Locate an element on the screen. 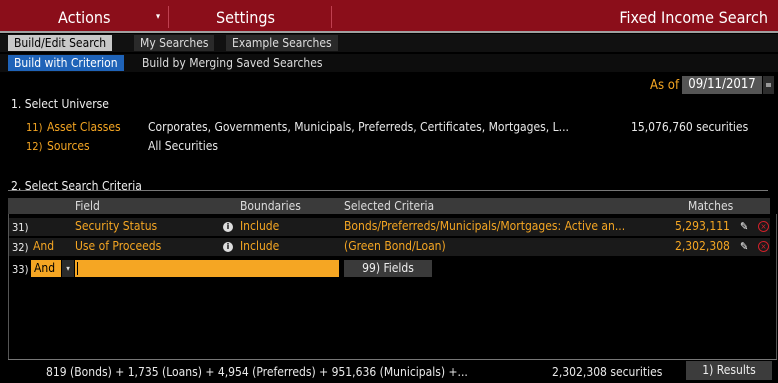 The image size is (778, 383). sources-value: All Securities is located at coordinates (183, 146).